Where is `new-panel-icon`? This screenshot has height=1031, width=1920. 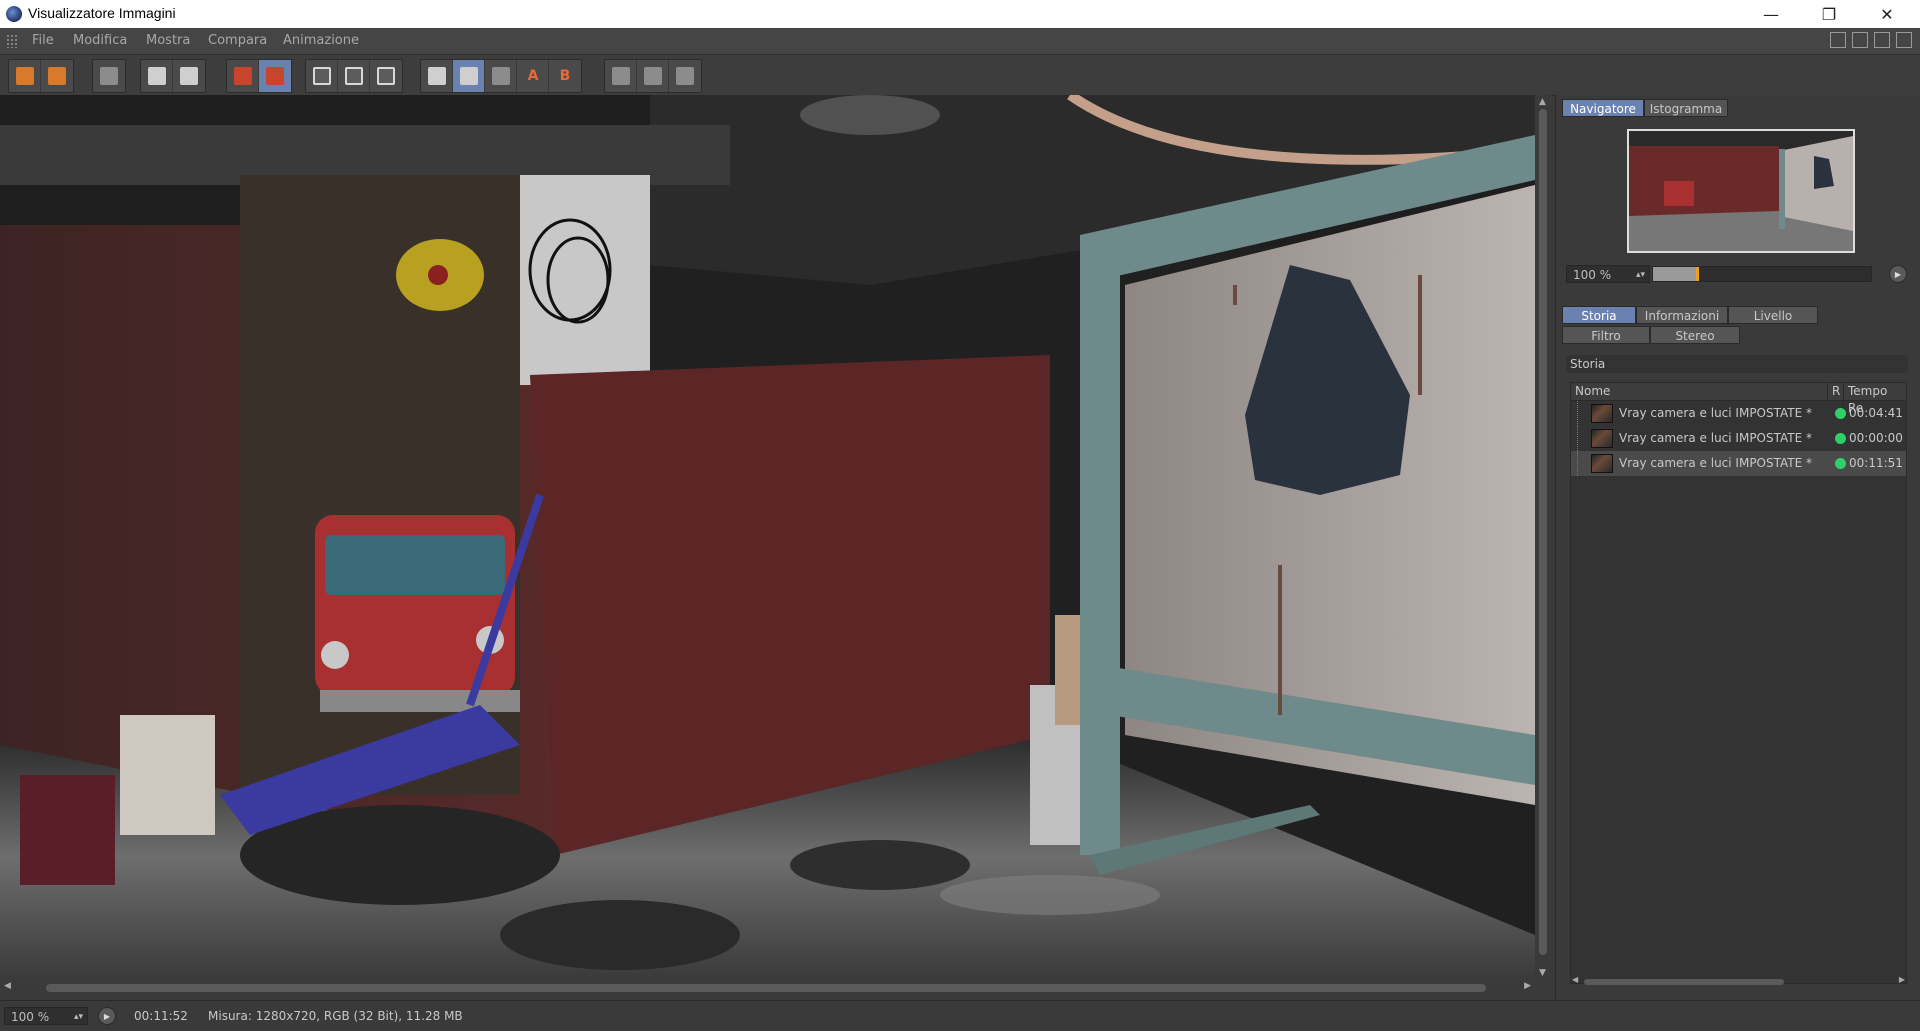 new-panel-icon is located at coordinates (1860, 40).